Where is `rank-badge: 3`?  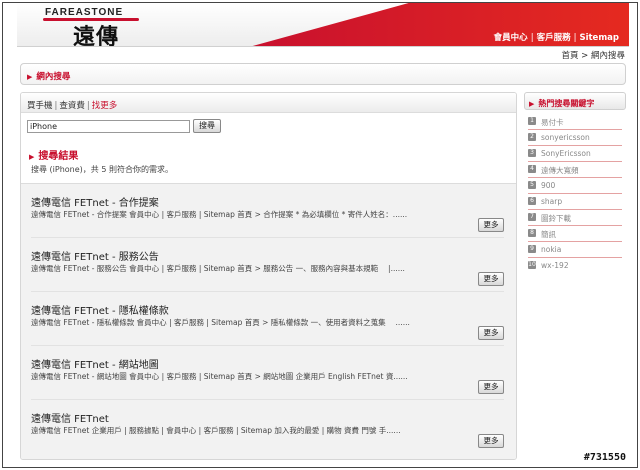 rank-badge: 3 is located at coordinates (532, 153).